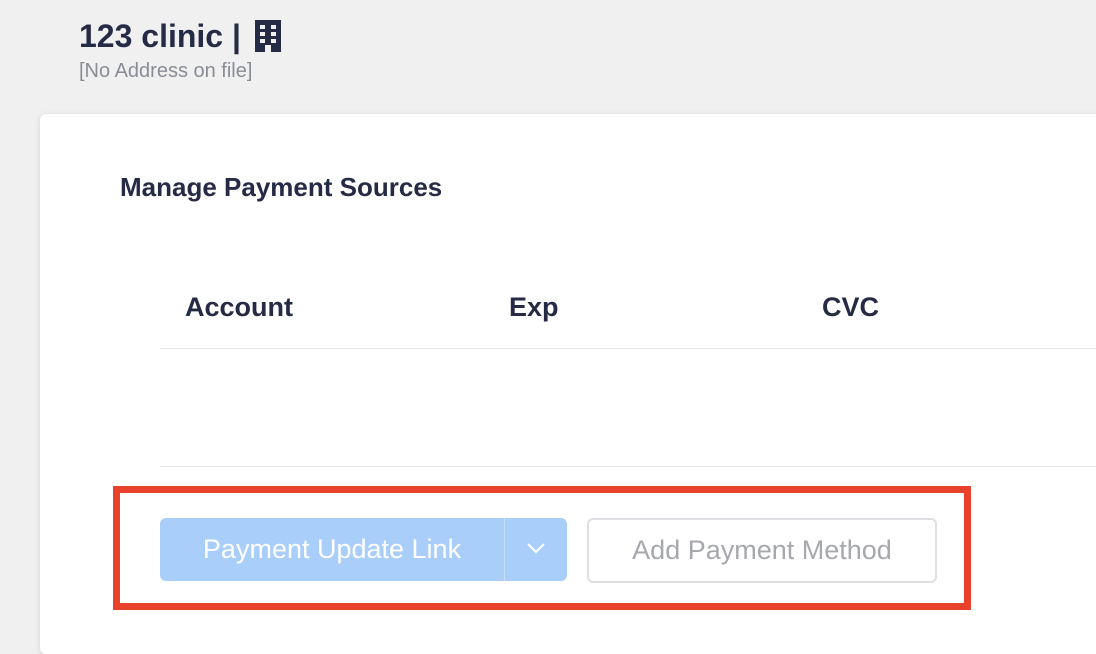 This screenshot has width=1096, height=654. Describe the element at coordinates (268, 36) in the screenshot. I see `building-icon` at that location.